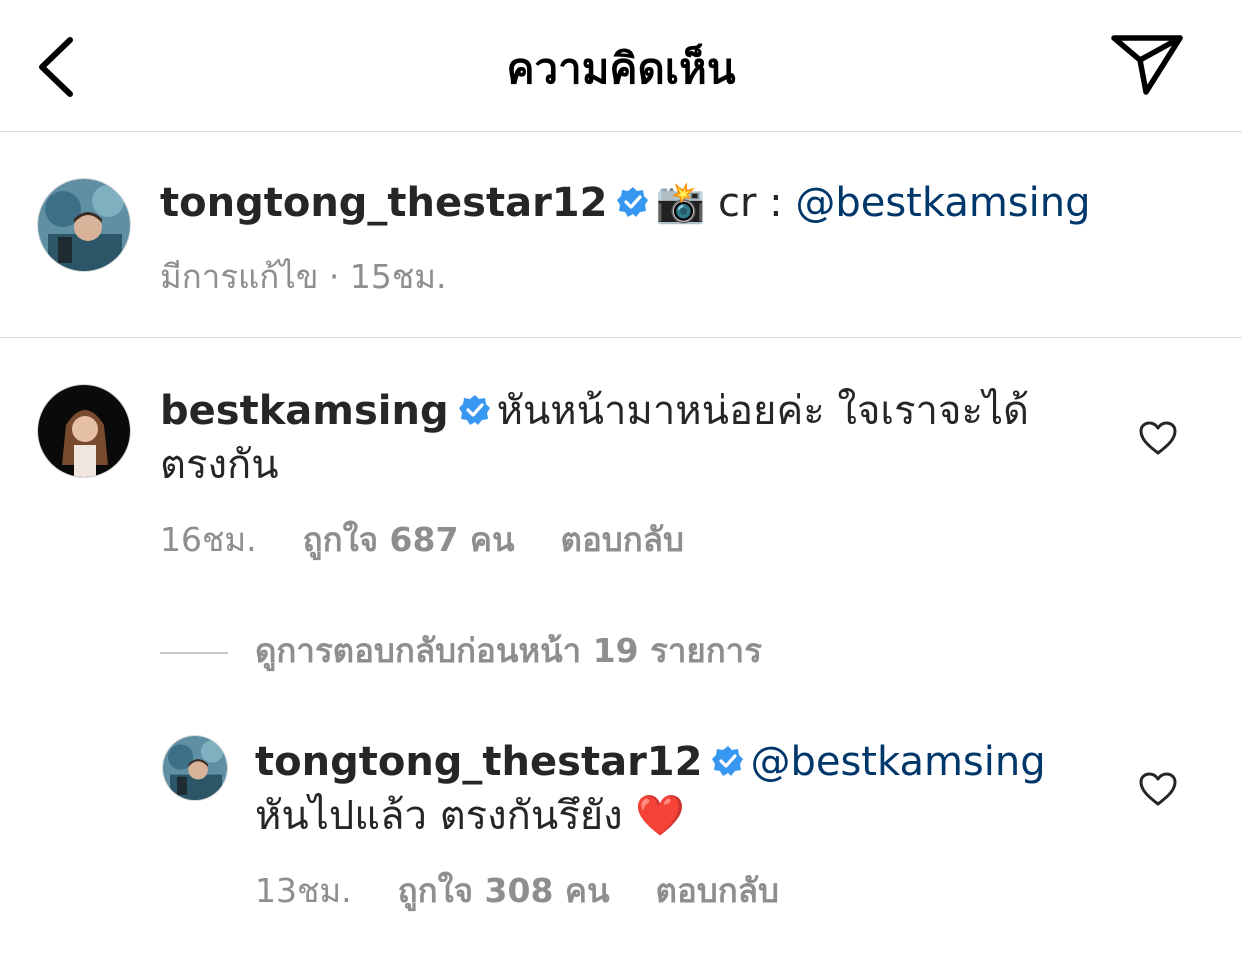 The height and width of the screenshot is (957, 1242). Describe the element at coordinates (194, 652) in the screenshot. I see `view-replies-line` at that location.